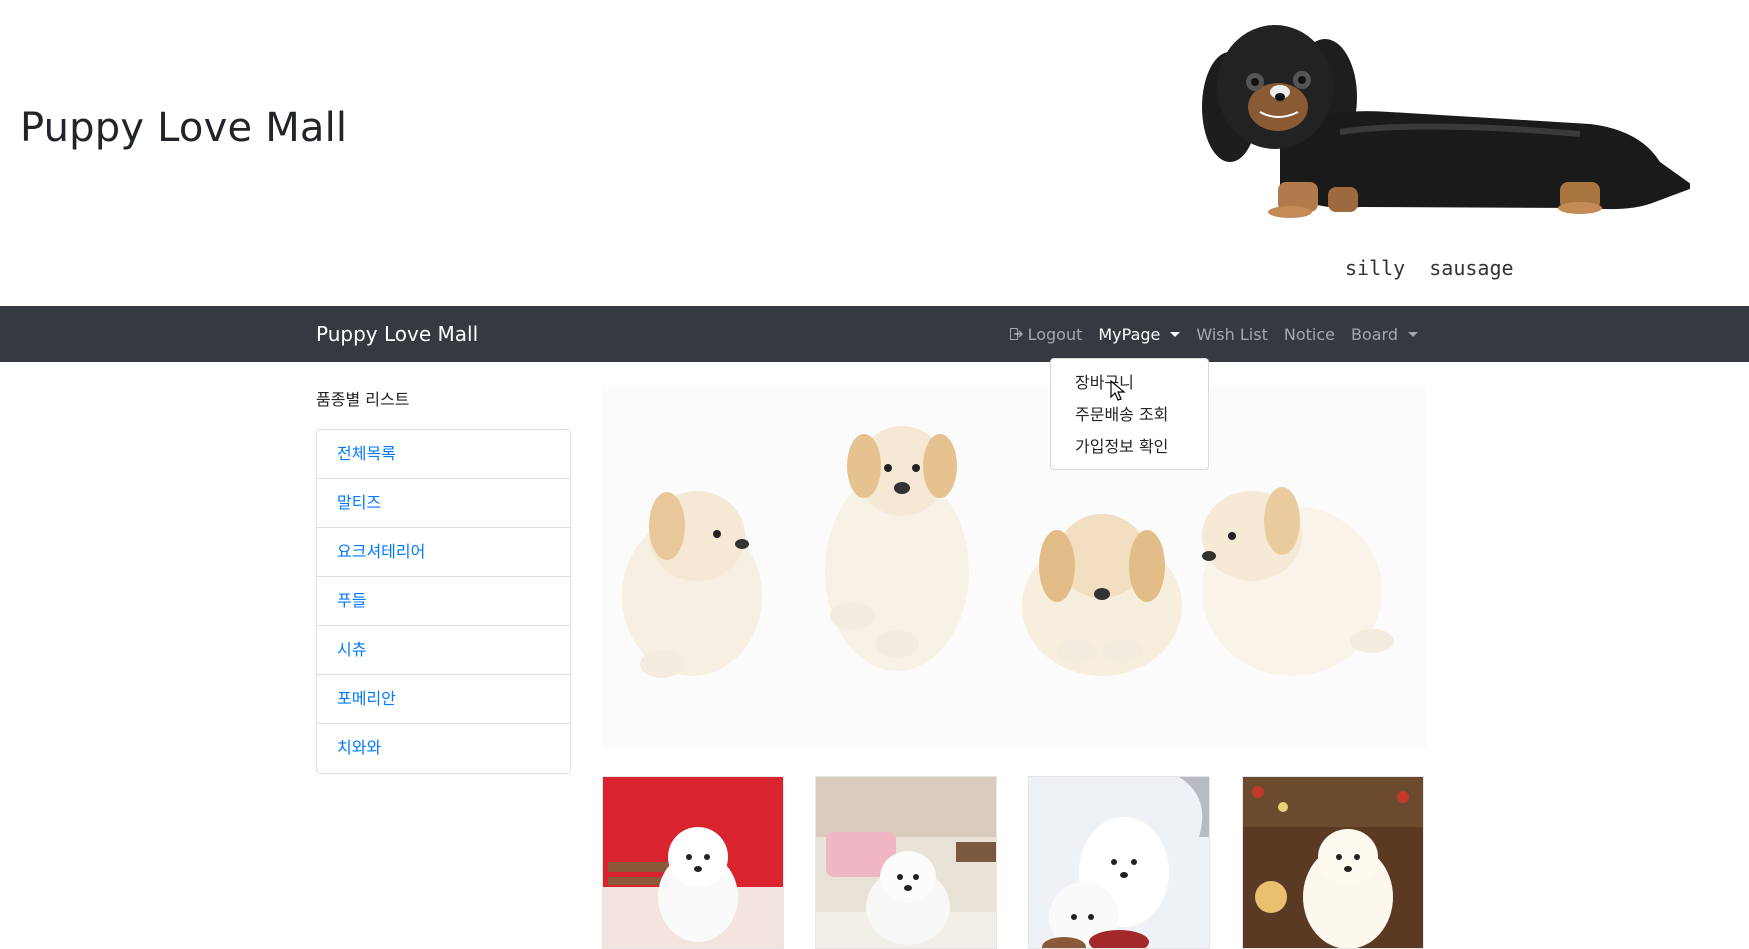 The width and height of the screenshot is (1749, 949). I want to click on breed-item-yorkshire: 요크셔테리어, so click(443, 552).